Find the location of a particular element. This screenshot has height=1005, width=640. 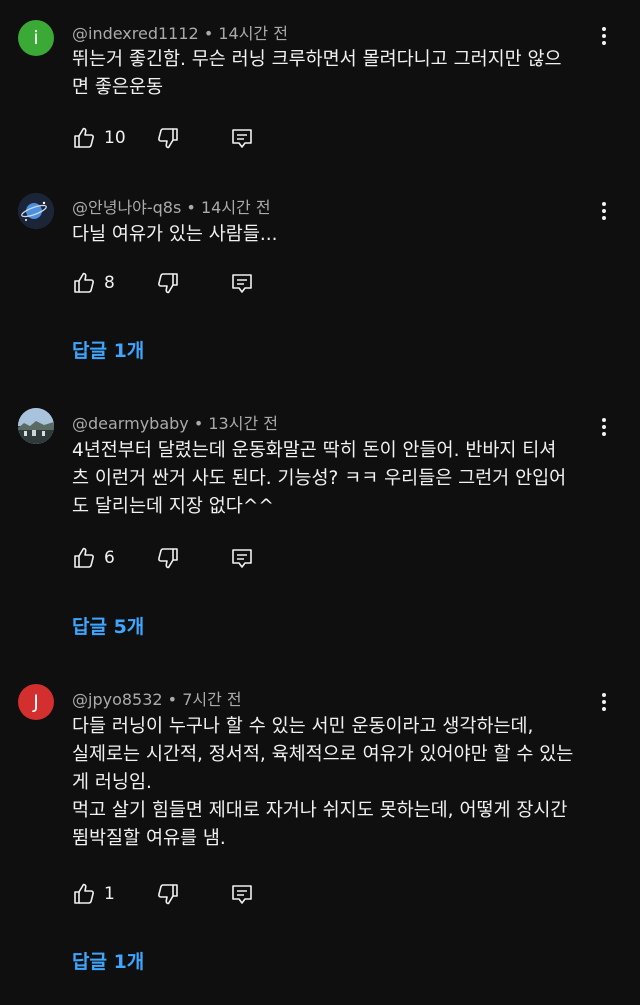

landscape-avatar-icon is located at coordinates (36, 426).